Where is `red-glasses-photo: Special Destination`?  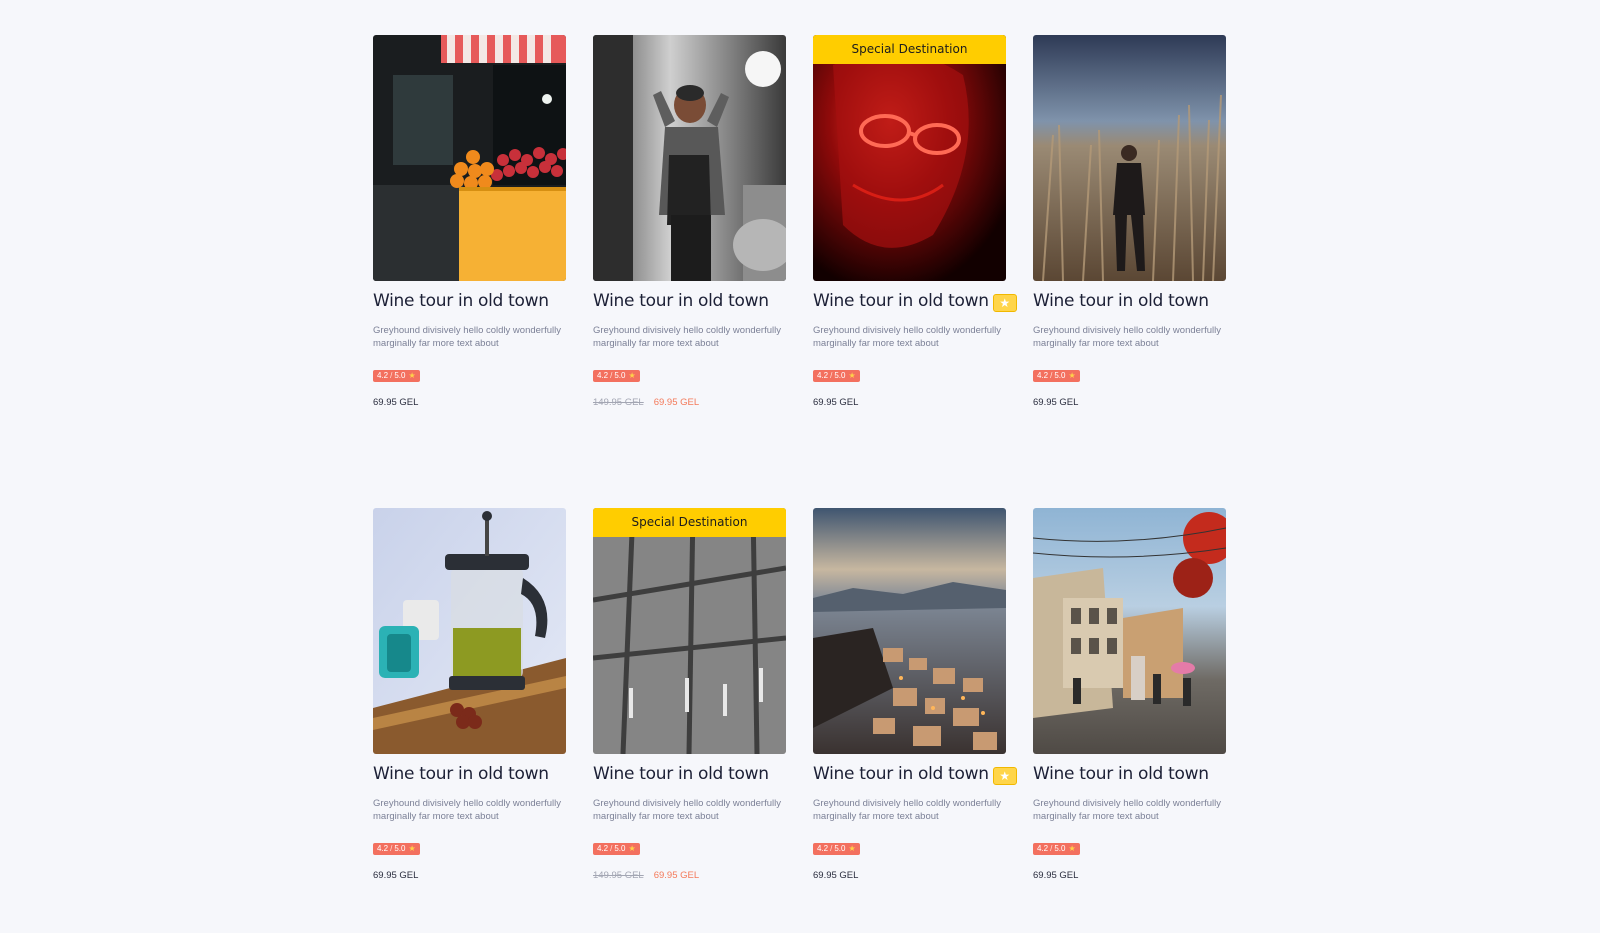
red-glasses-photo: Special Destination is located at coordinates (909, 158).